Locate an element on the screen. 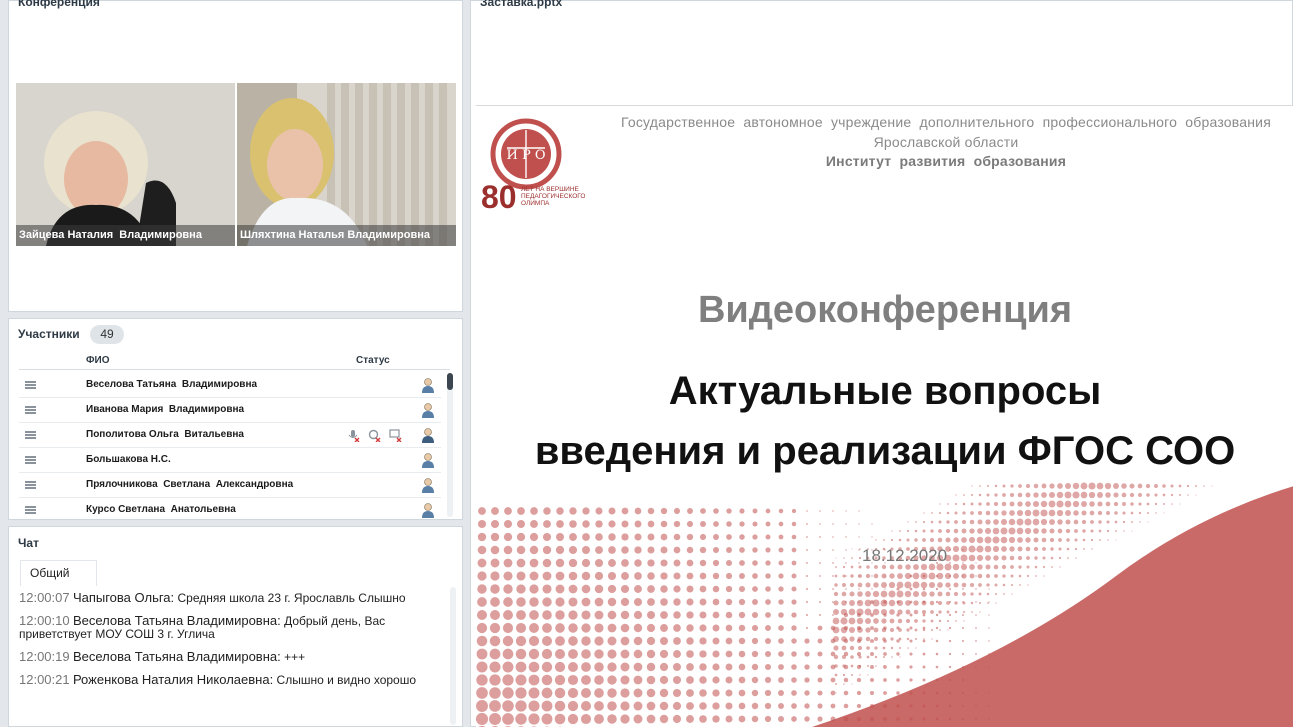 The height and width of the screenshot is (727, 1293). participant-name: Иванова Мария Владимировна is located at coordinates (165, 409).